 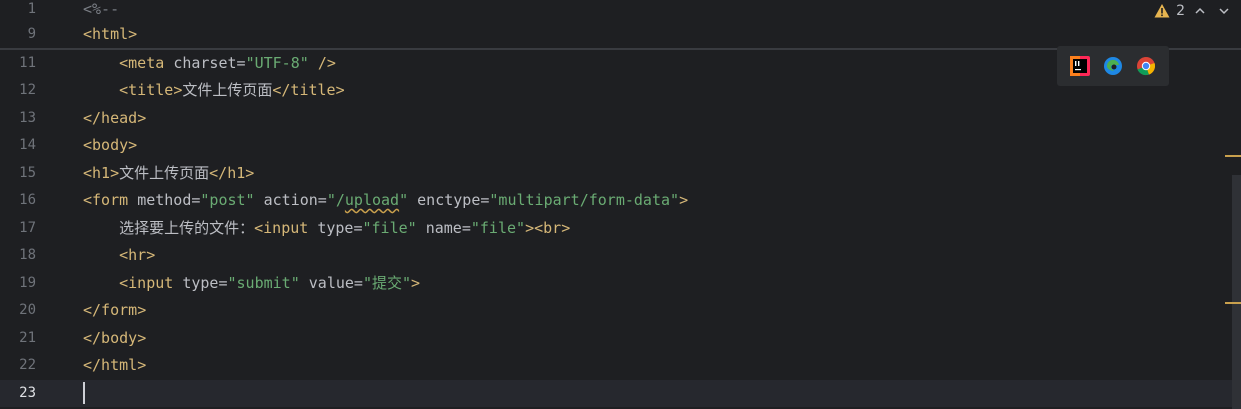 What do you see at coordinates (115, 365) in the screenshot?
I see `code-text: </html>` at bounding box center [115, 365].